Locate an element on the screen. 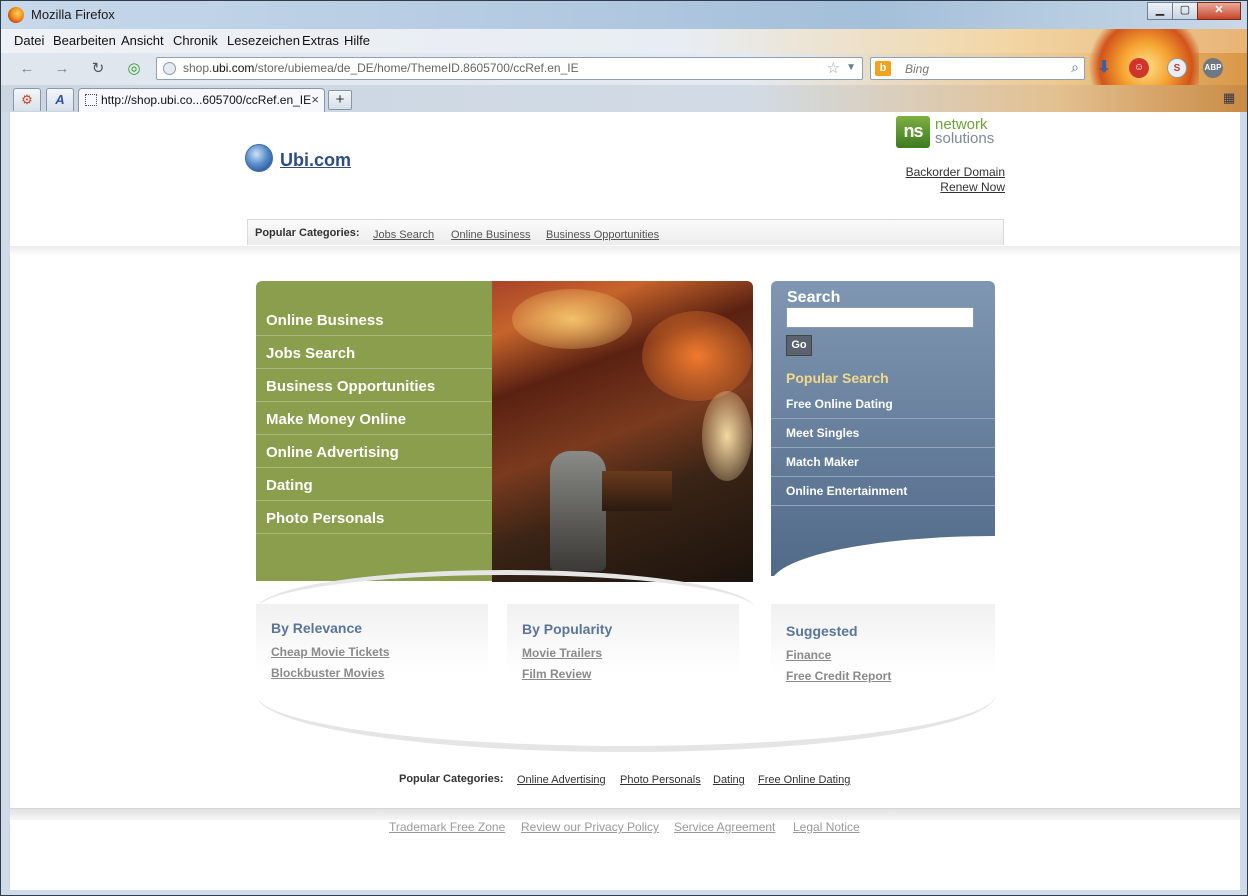 The image size is (1248, 896). adblock-icon: ABP is located at coordinates (1213, 68).